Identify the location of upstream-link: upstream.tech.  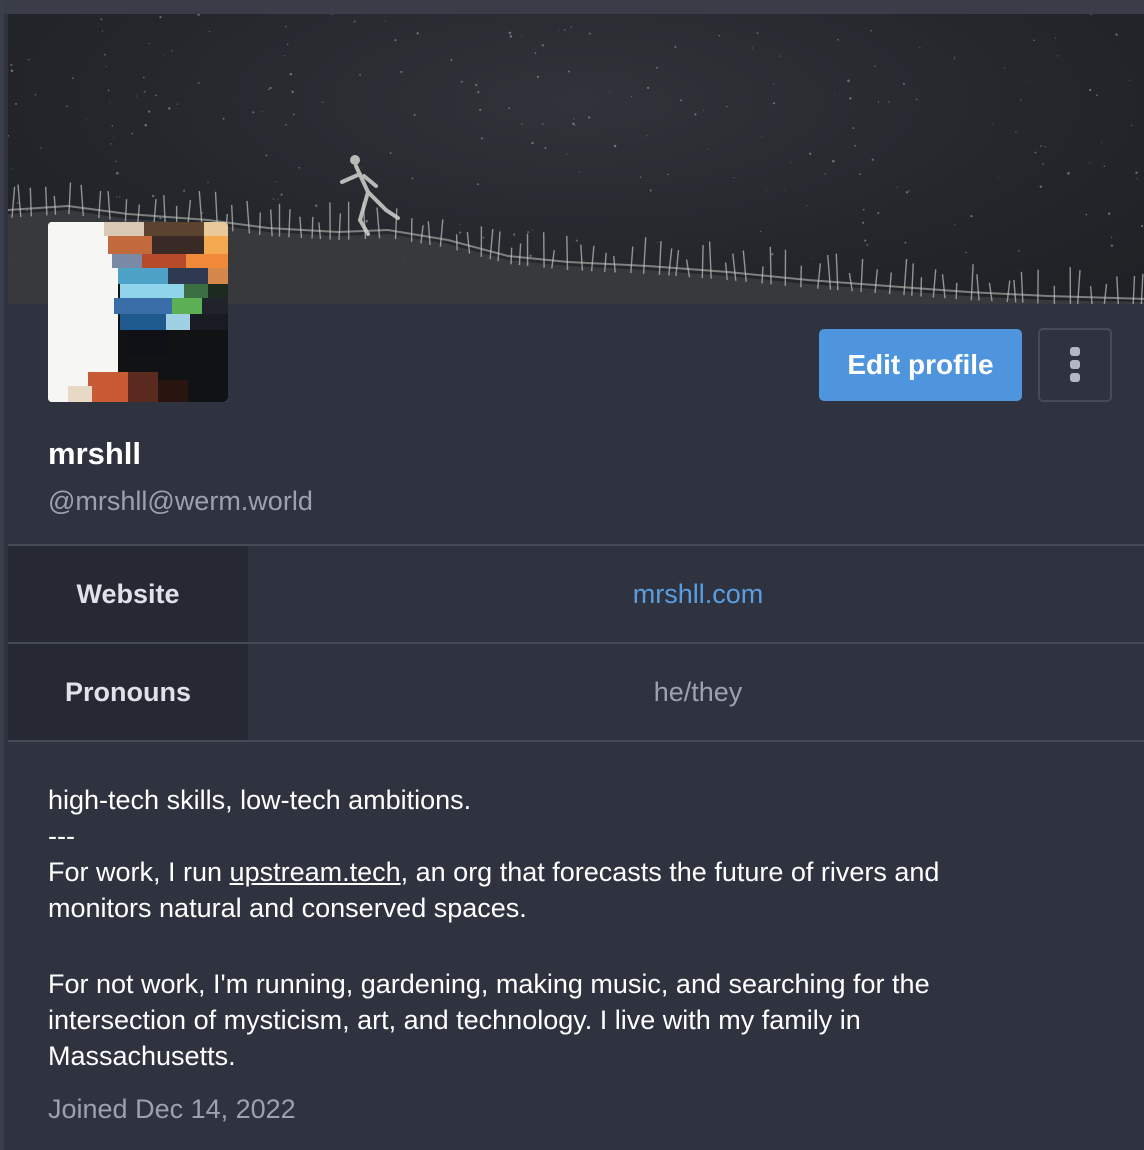
(315, 872).